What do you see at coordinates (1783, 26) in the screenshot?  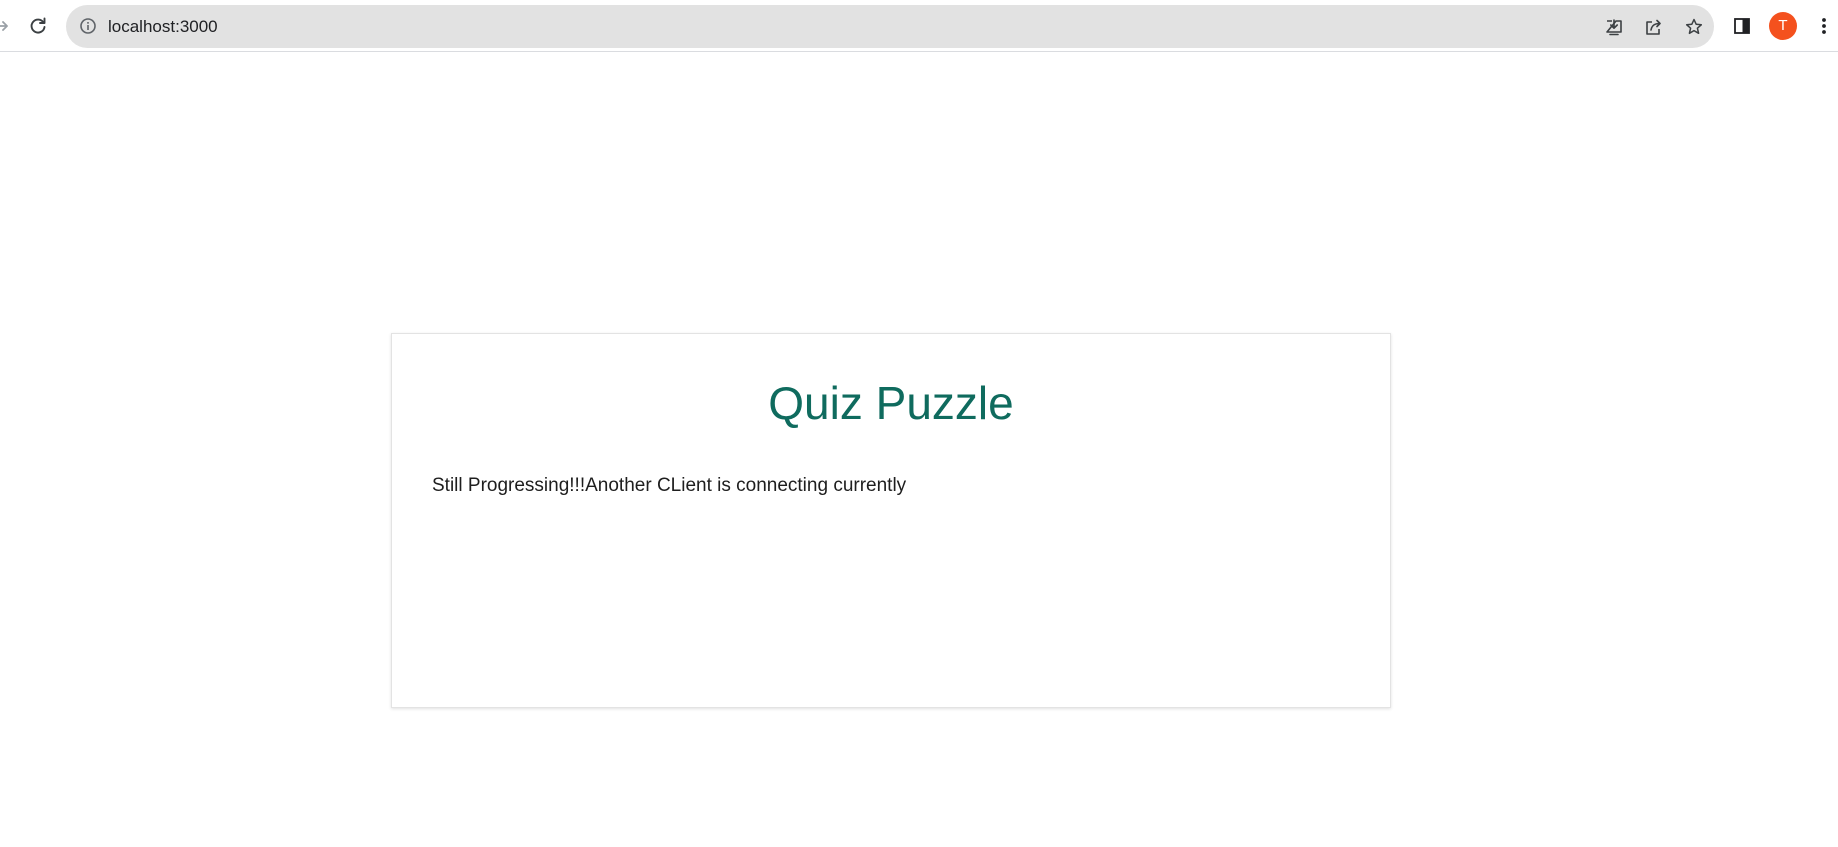 I see `profile-avatar: T` at bounding box center [1783, 26].